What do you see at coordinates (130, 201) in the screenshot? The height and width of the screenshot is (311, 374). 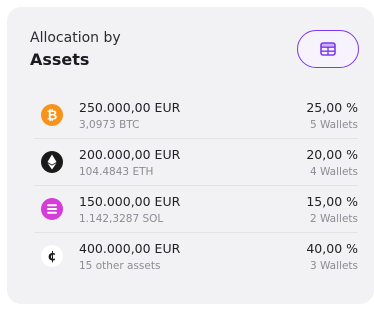 I see `asset-amount: 150.000,00 EUR` at bounding box center [130, 201].